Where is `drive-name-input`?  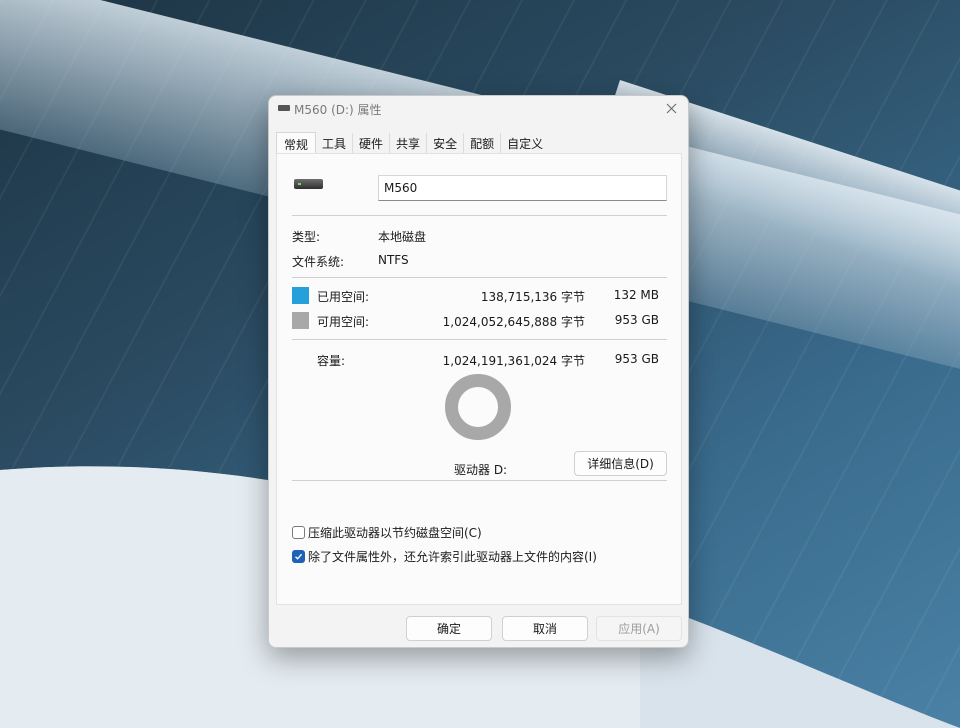
drive-name-input is located at coordinates (522, 188).